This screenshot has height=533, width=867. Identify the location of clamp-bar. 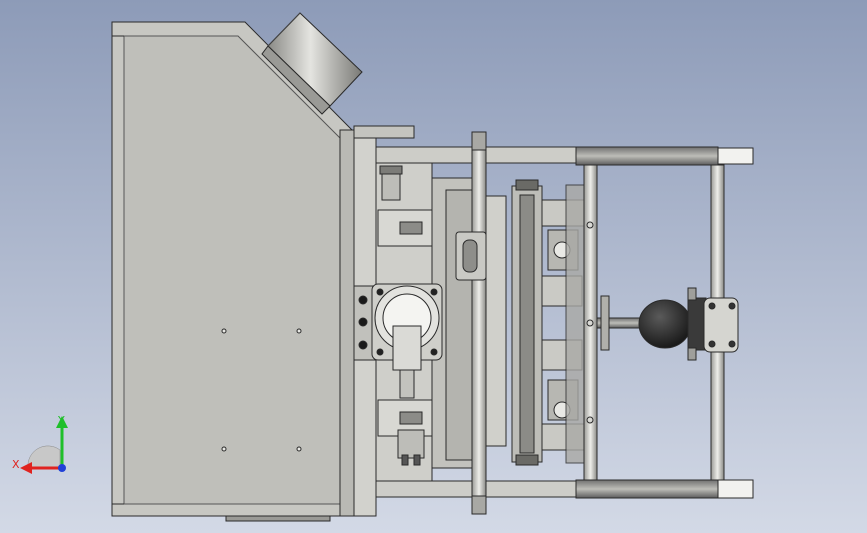
(527, 322).